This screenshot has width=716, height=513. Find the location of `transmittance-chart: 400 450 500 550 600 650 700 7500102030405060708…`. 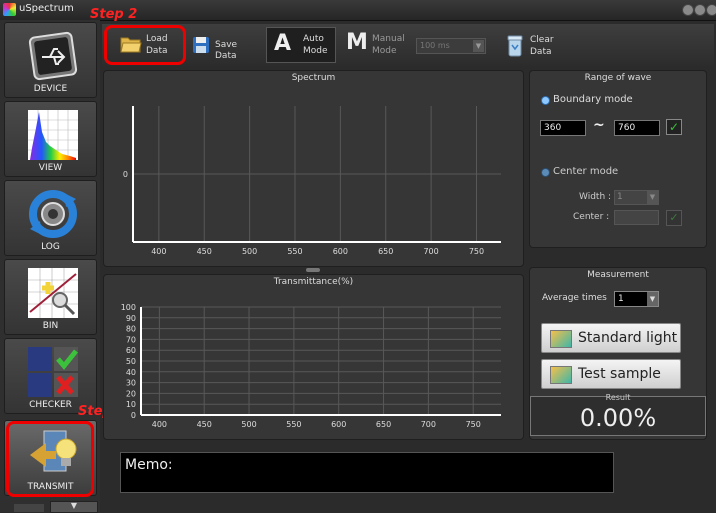

transmittance-chart: 400 450 500 550 600 650 700 7500102030405060708… is located at coordinates (311, 366).